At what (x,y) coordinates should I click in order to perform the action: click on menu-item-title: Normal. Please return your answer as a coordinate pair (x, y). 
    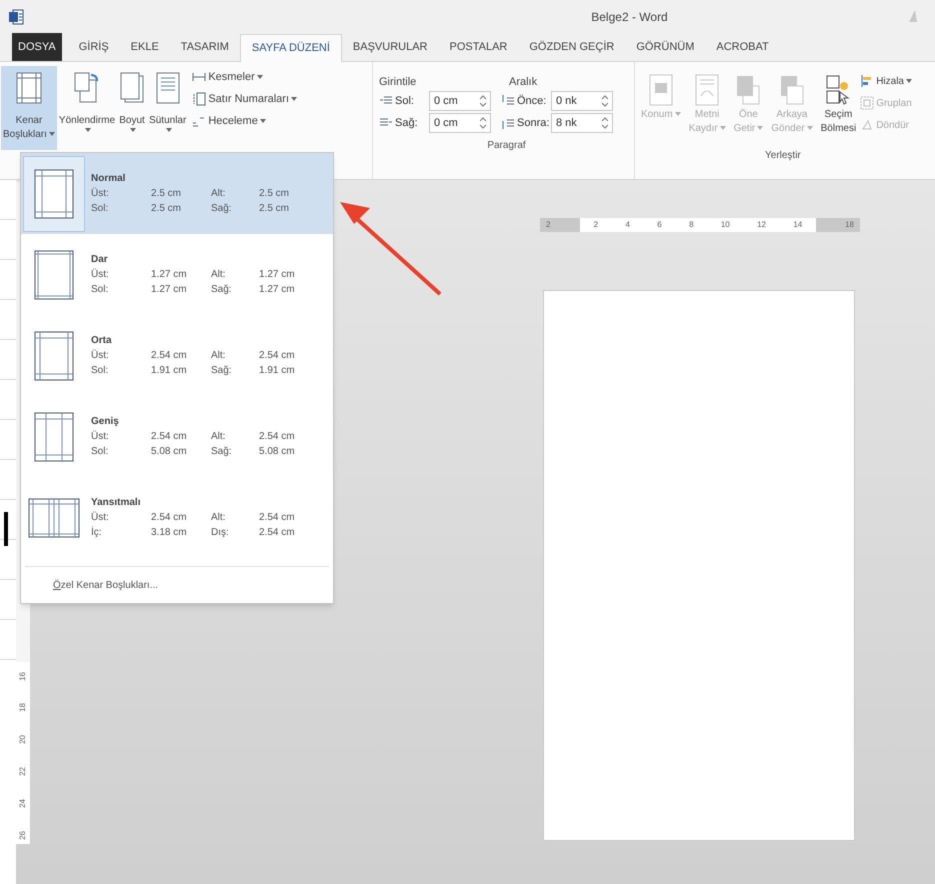
    Looking at the image, I should click on (108, 179).